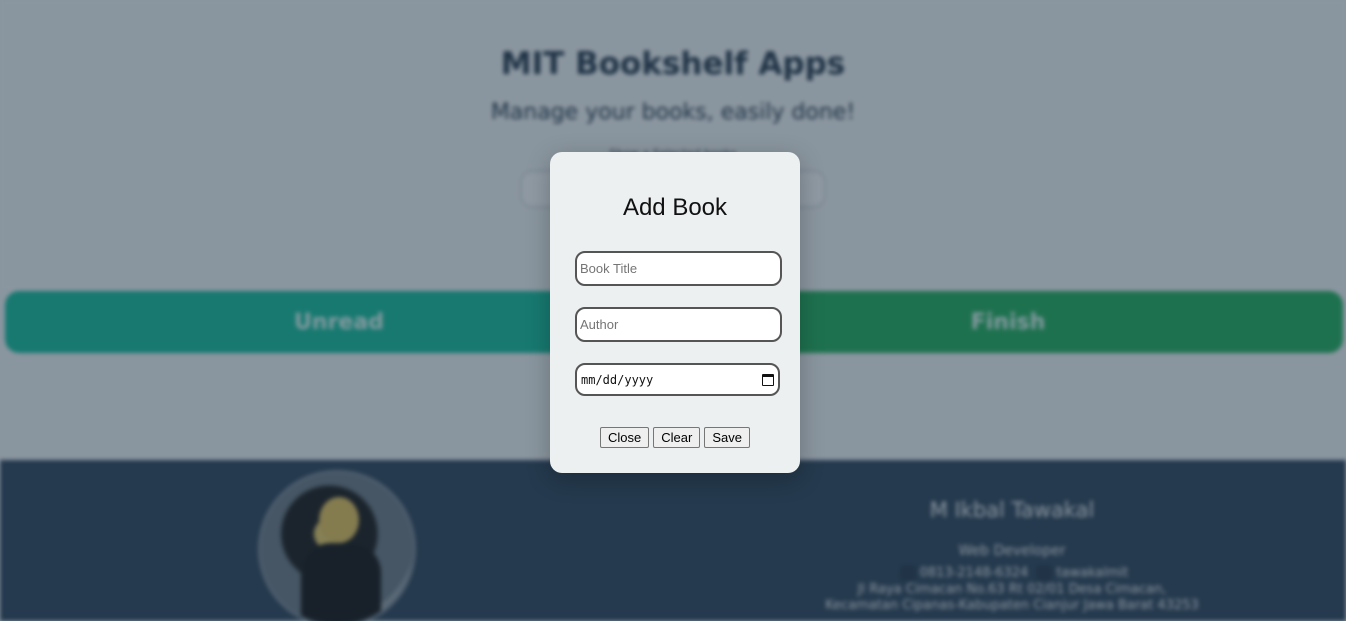 The height and width of the screenshot is (621, 1346). I want to click on add-book-modal: Add Book mm/dd/yyyy Close Clear Save, so click(675, 312).